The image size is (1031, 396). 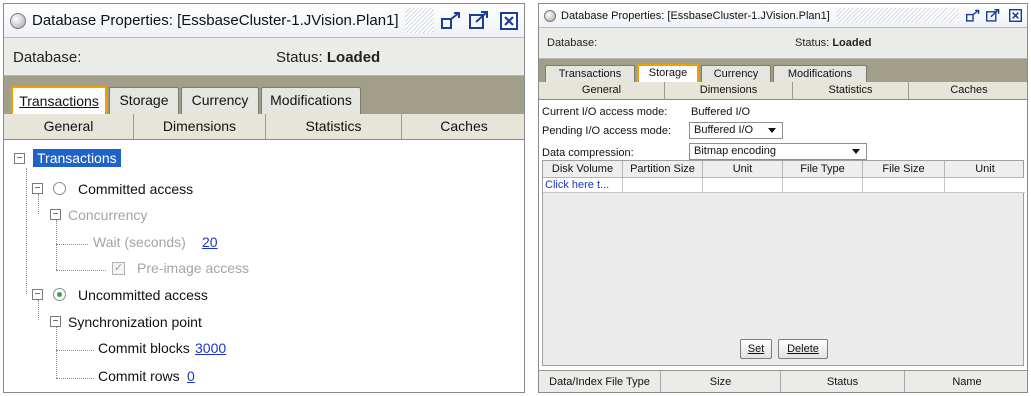 What do you see at coordinates (210, 348) in the screenshot?
I see `commit-blocks-value: 3000` at bounding box center [210, 348].